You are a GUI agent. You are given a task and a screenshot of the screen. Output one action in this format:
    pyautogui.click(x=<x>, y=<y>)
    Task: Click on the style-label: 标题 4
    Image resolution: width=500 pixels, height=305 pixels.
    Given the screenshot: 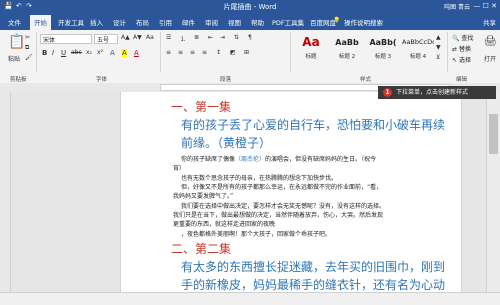 What is the action you would take?
    pyautogui.click(x=418, y=57)
    